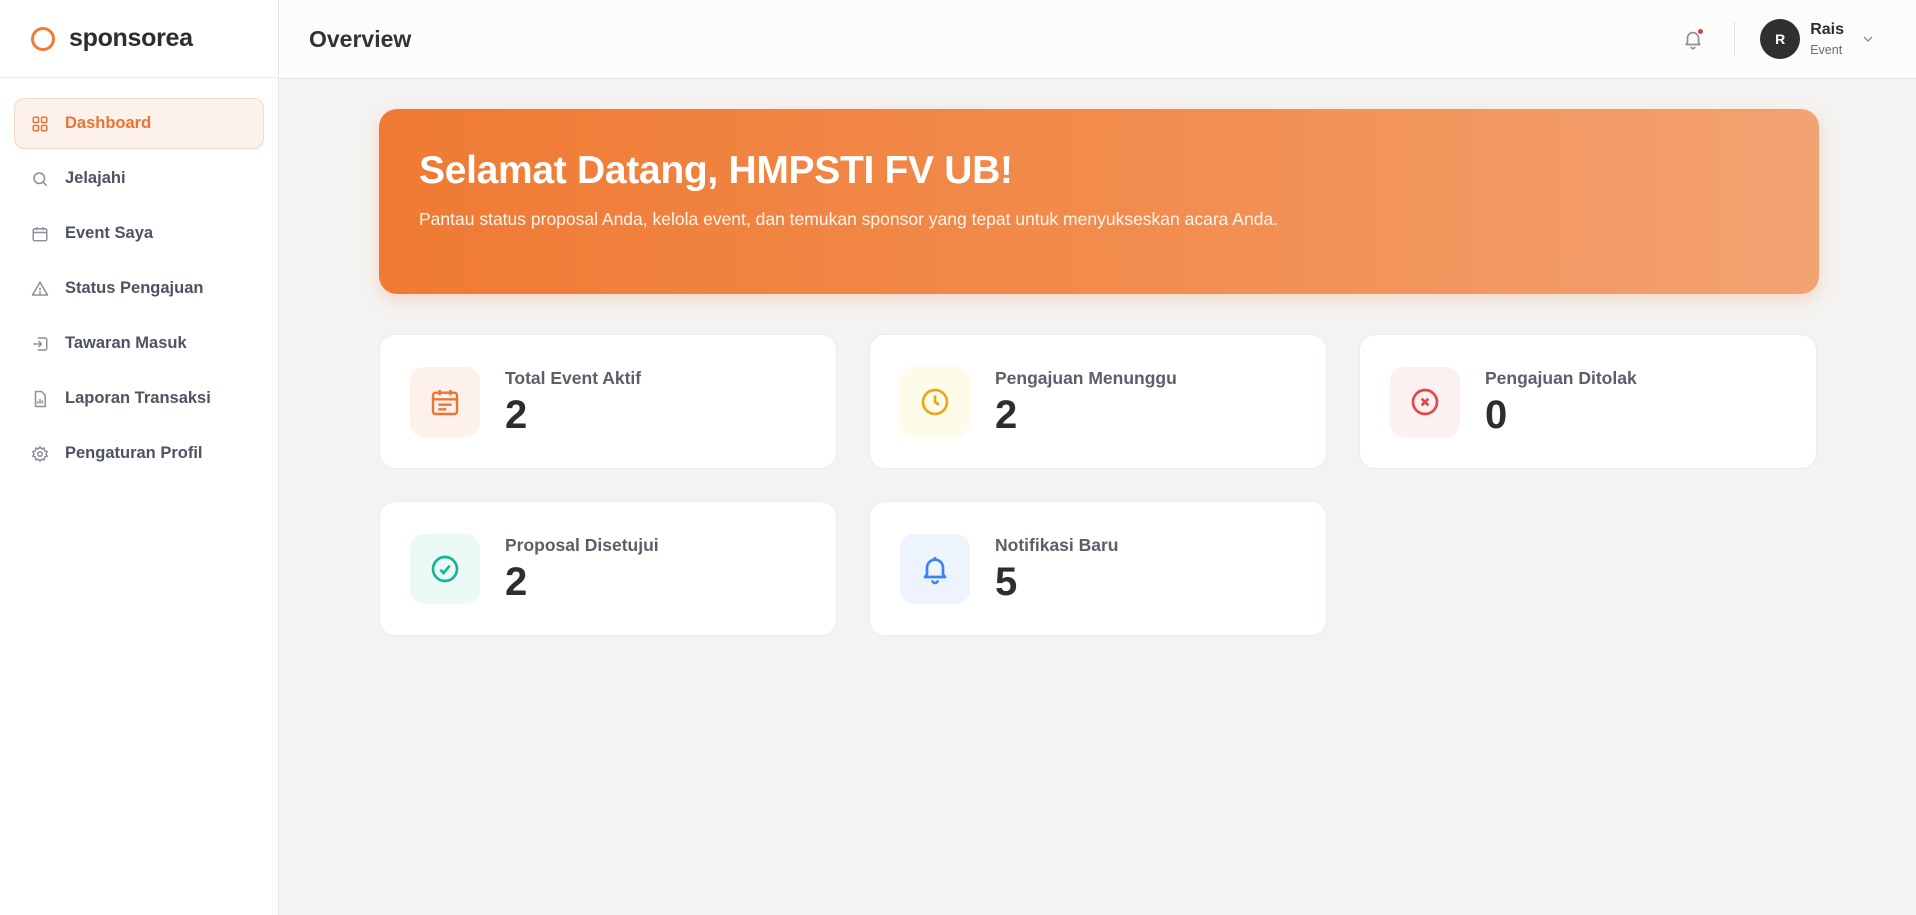  I want to click on sidebar-item-pengaturan-profil: Pengaturan Profil, so click(139, 453).